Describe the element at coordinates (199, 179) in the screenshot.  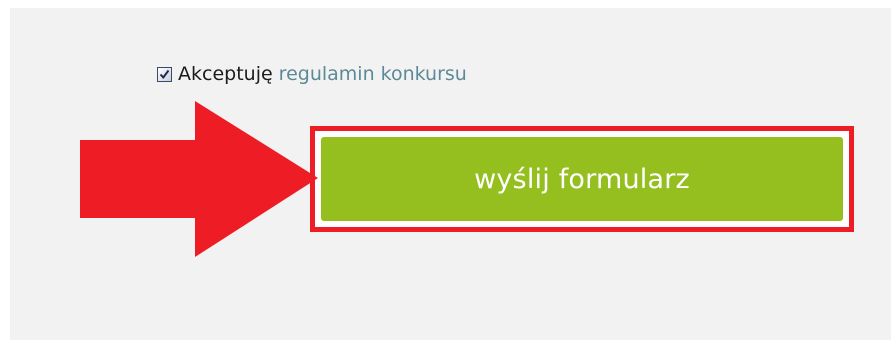
I see `red-arrow-icon` at that location.